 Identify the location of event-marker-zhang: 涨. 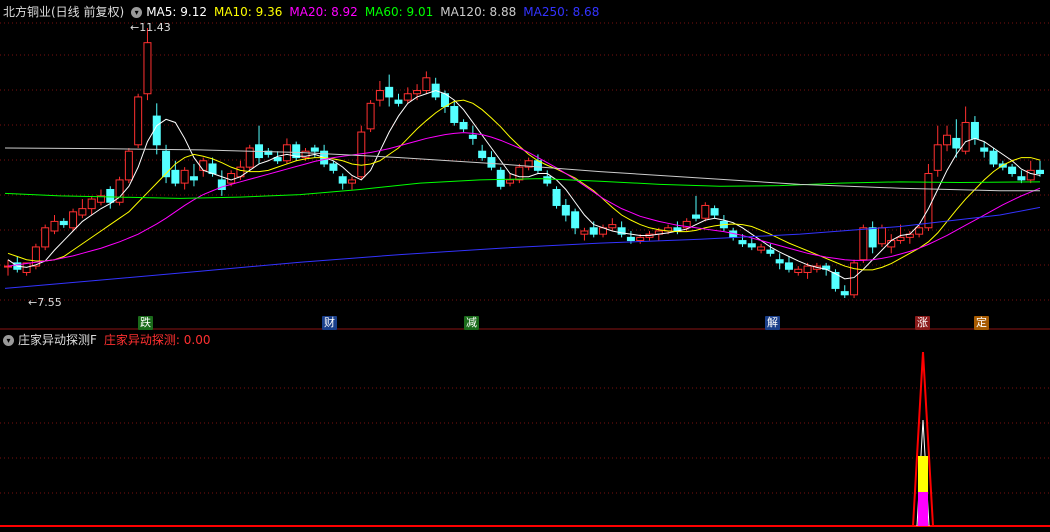
(922, 323).